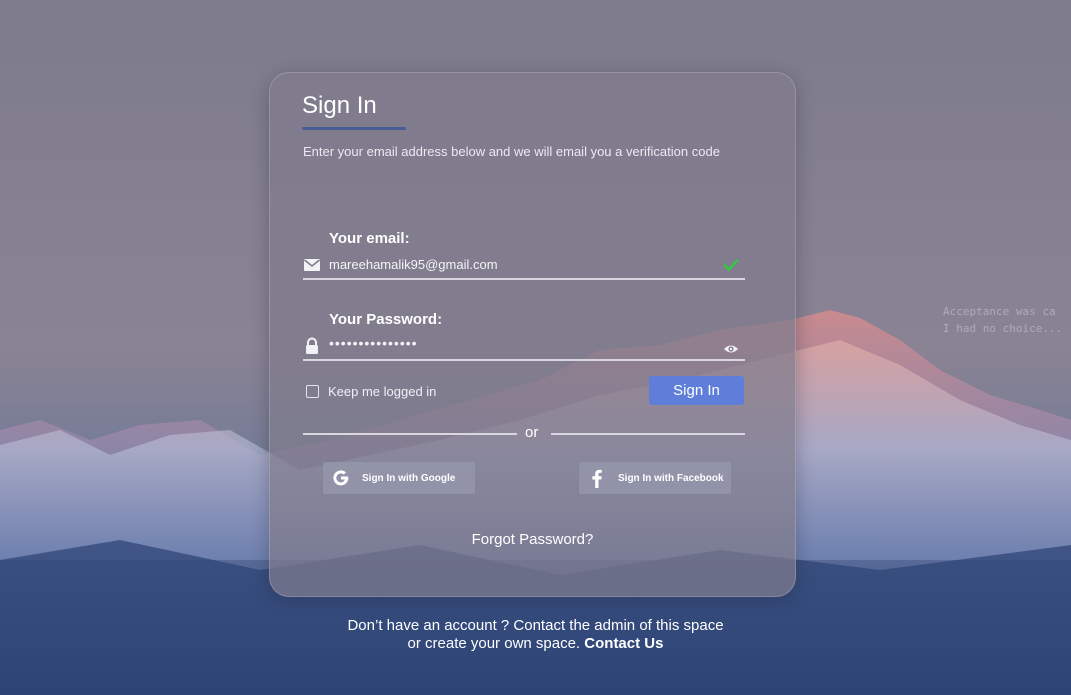 The height and width of the screenshot is (695, 1071). What do you see at coordinates (354, 128) in the screenshot?
I see `title-underline` at bounding box center [354, 128].